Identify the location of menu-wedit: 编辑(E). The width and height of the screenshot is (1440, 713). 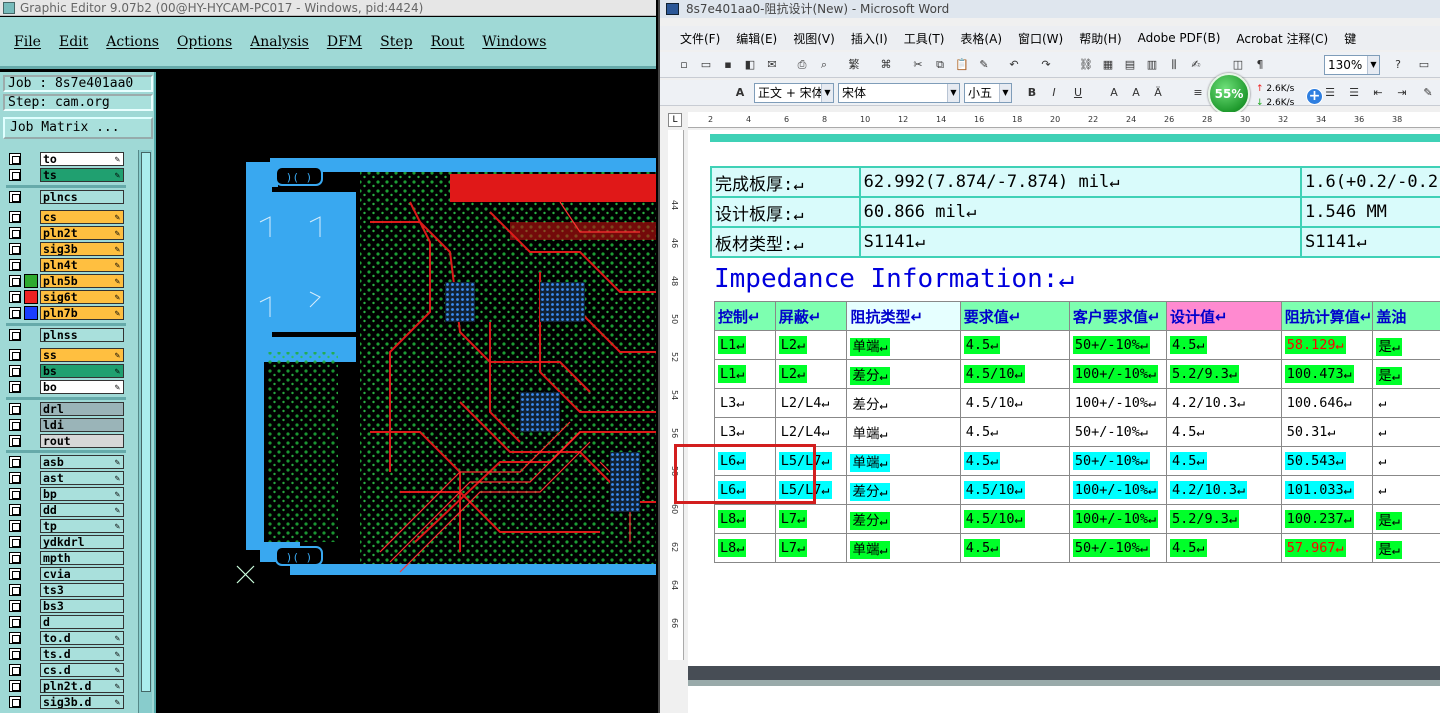
(756, 38).